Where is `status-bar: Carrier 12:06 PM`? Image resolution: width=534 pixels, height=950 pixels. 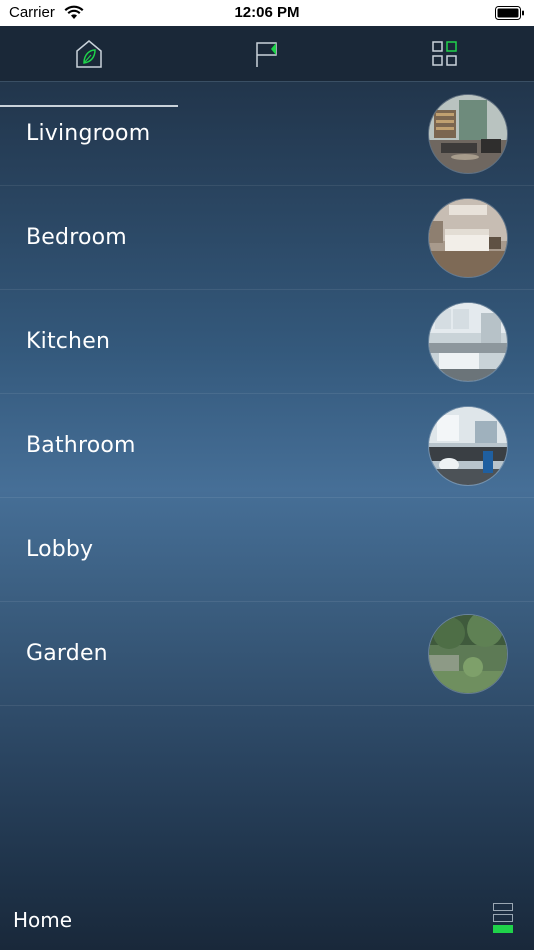
status-bar: Carrier 12:06 PM is located at coordinates (267, 13).